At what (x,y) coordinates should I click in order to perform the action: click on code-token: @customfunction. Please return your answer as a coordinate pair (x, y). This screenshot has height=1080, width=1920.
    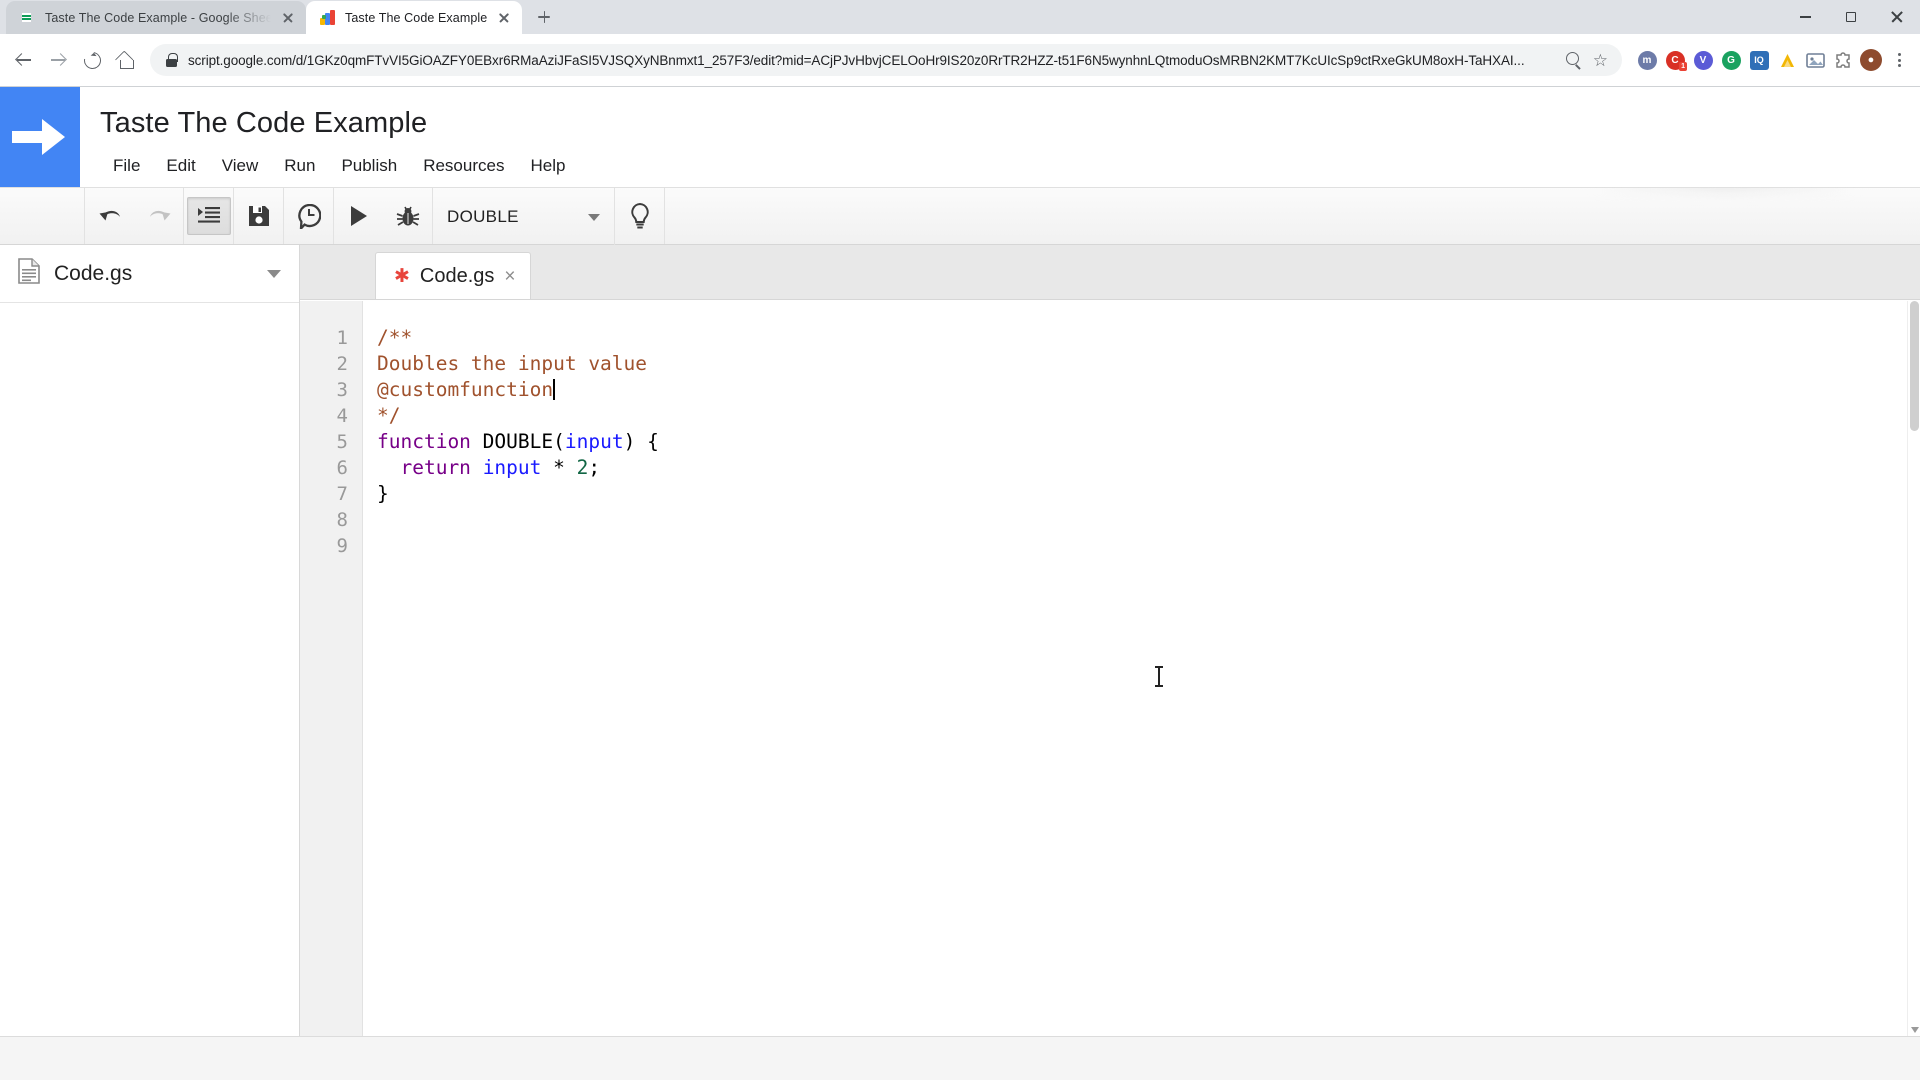
    Looking at the image, I should click on (465, 389).